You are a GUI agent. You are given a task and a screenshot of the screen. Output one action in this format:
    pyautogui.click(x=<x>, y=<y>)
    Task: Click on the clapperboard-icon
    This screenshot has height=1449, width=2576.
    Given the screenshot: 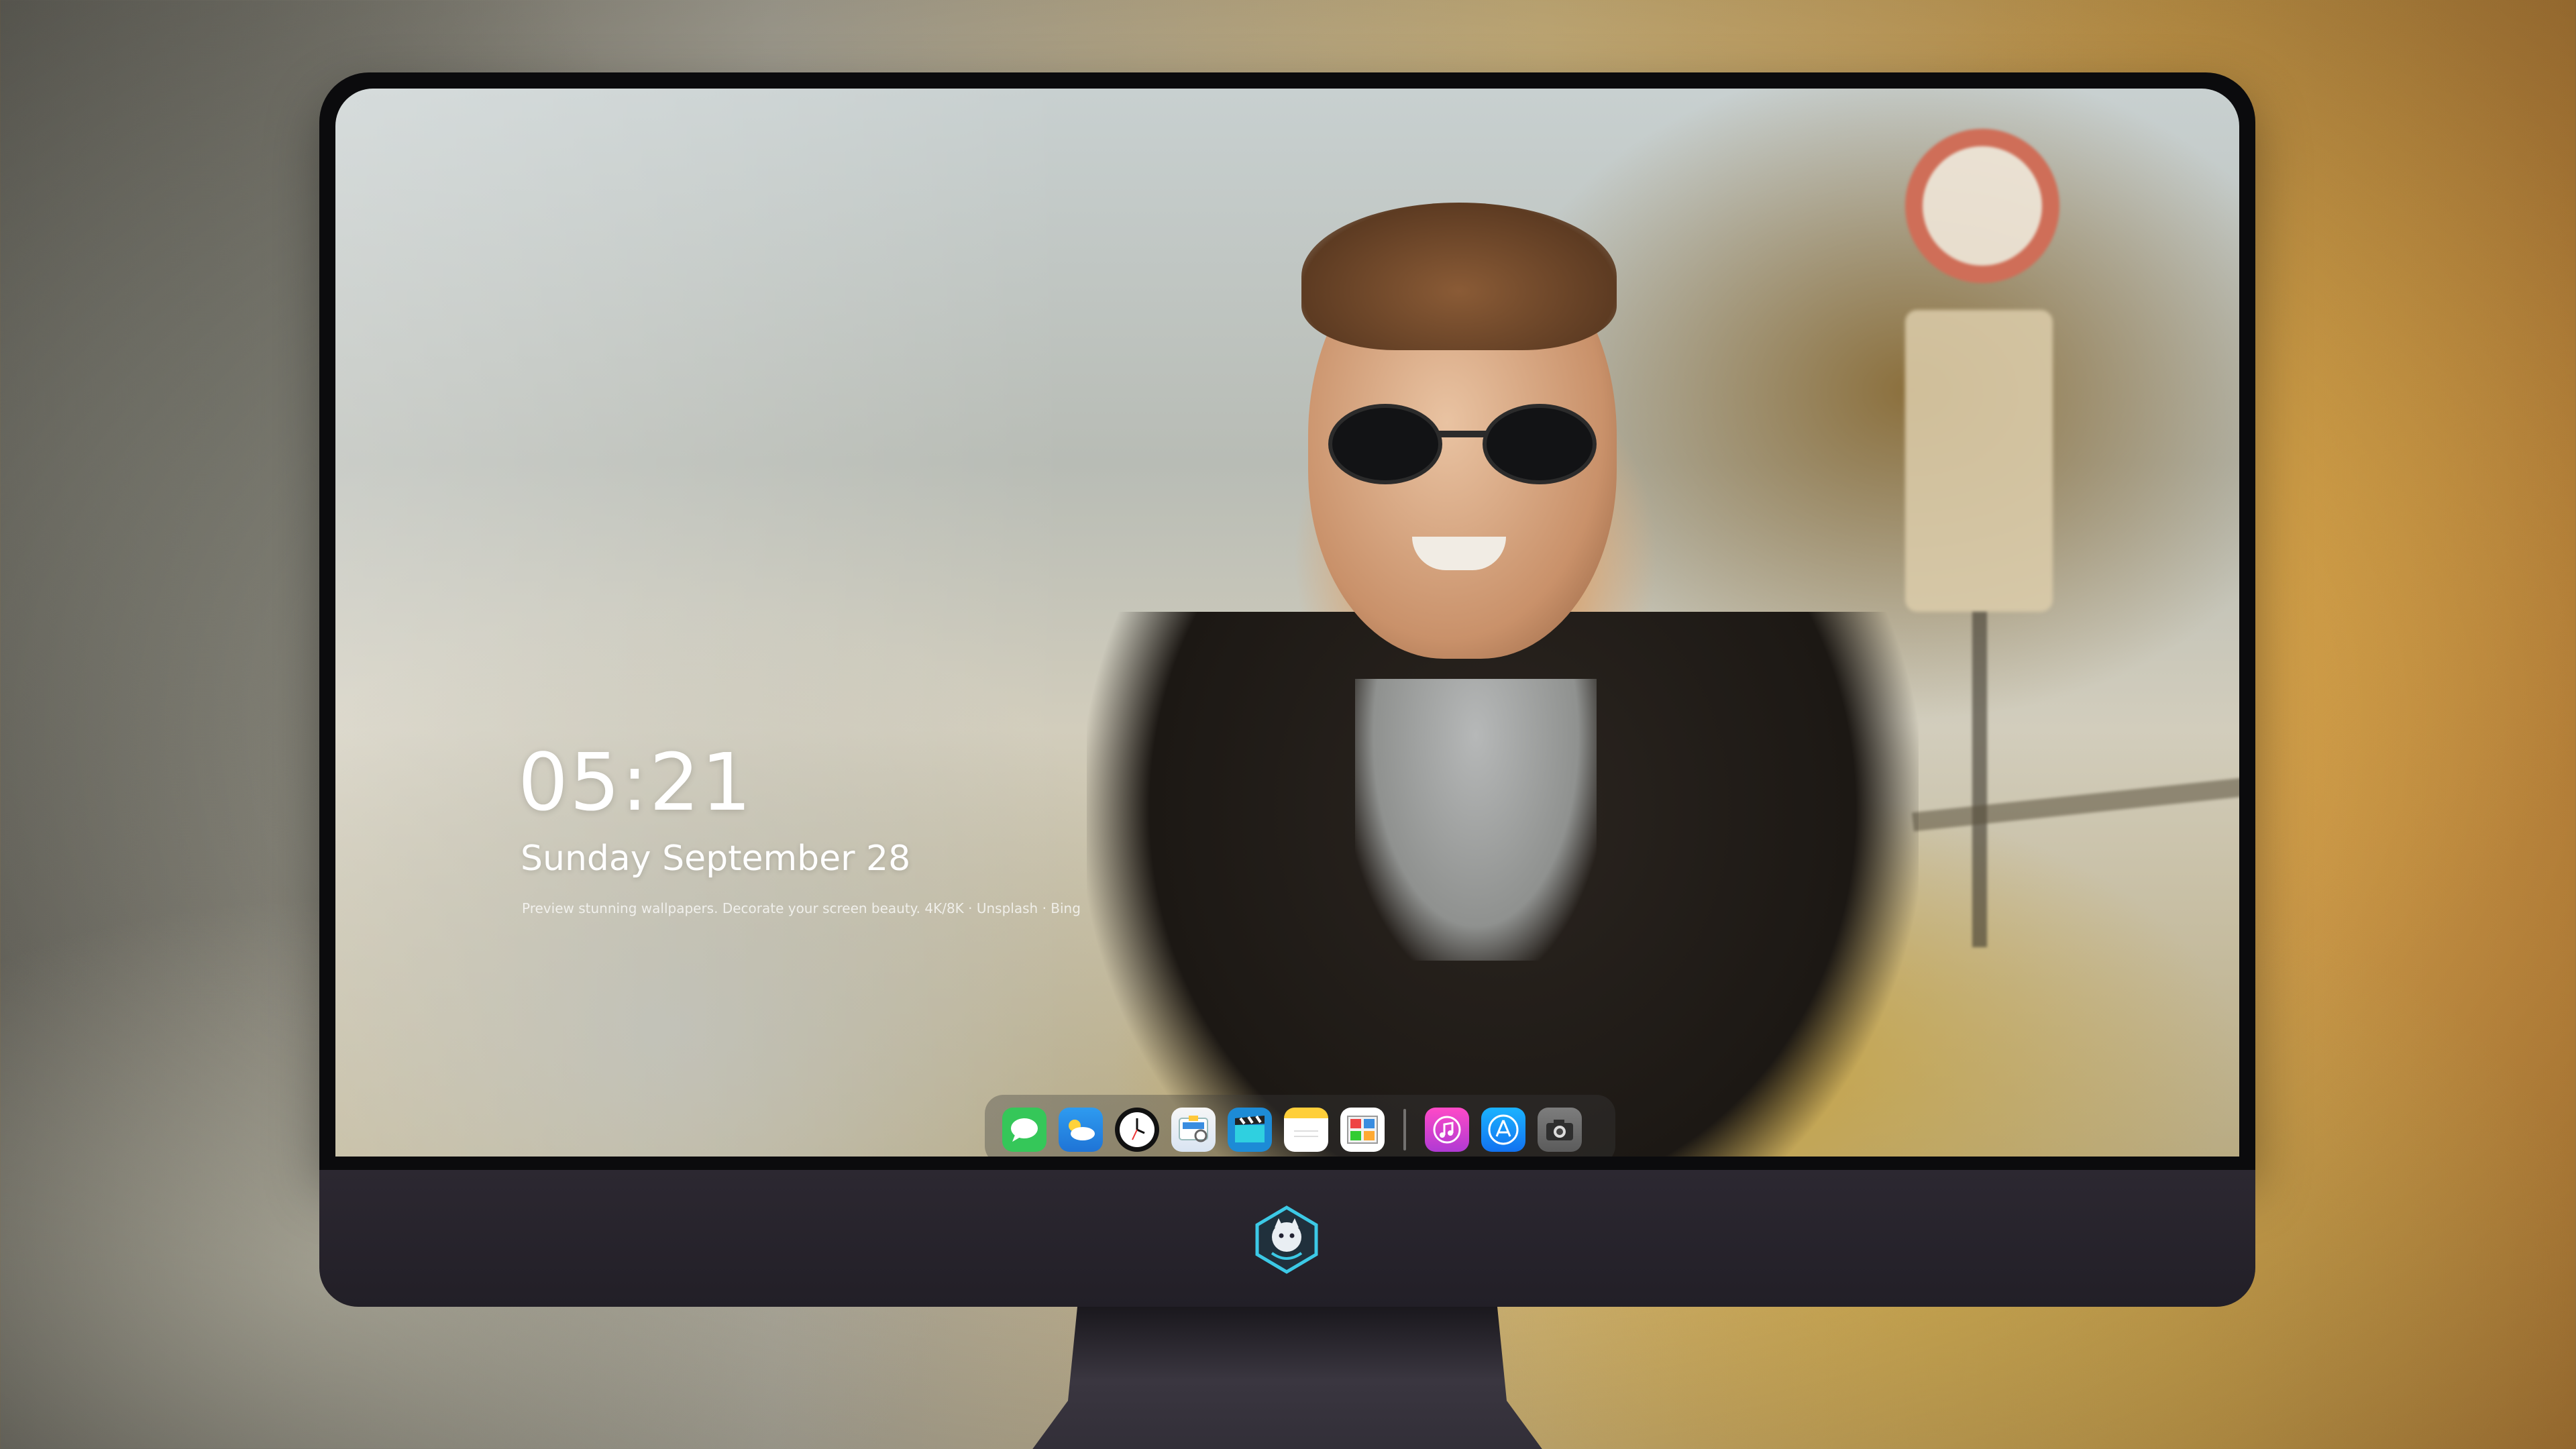 What is the action you would take?
    pyautogui.click(x=1250, y=1130)
    